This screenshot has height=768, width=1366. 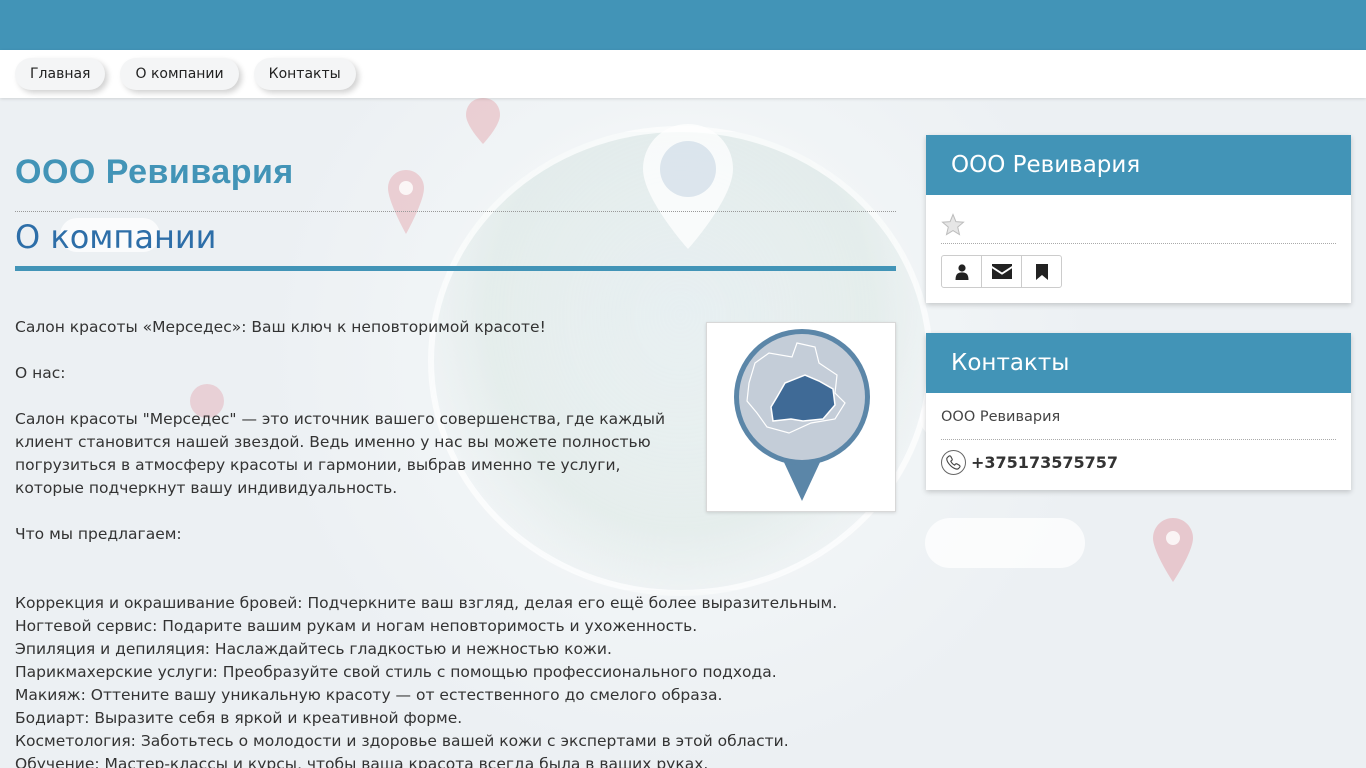 I want to click on nav-contacts: Контакты, so click(x=304, y=74).